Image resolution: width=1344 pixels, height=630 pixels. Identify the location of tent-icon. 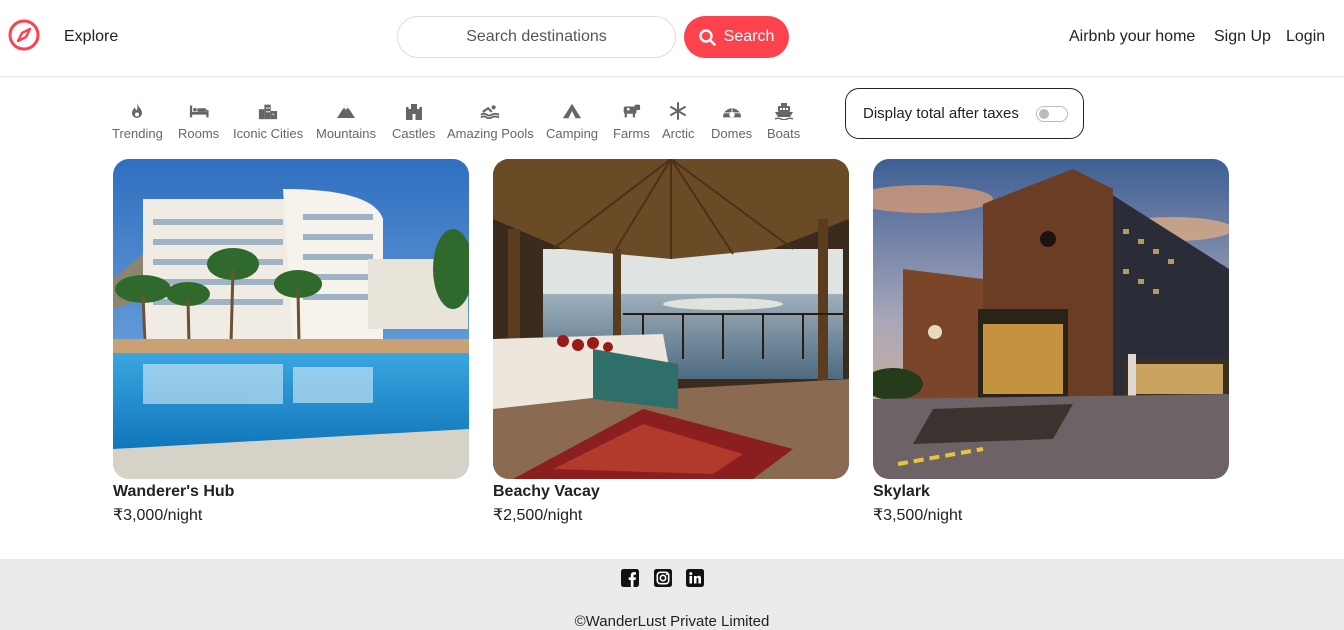
(572, 111).